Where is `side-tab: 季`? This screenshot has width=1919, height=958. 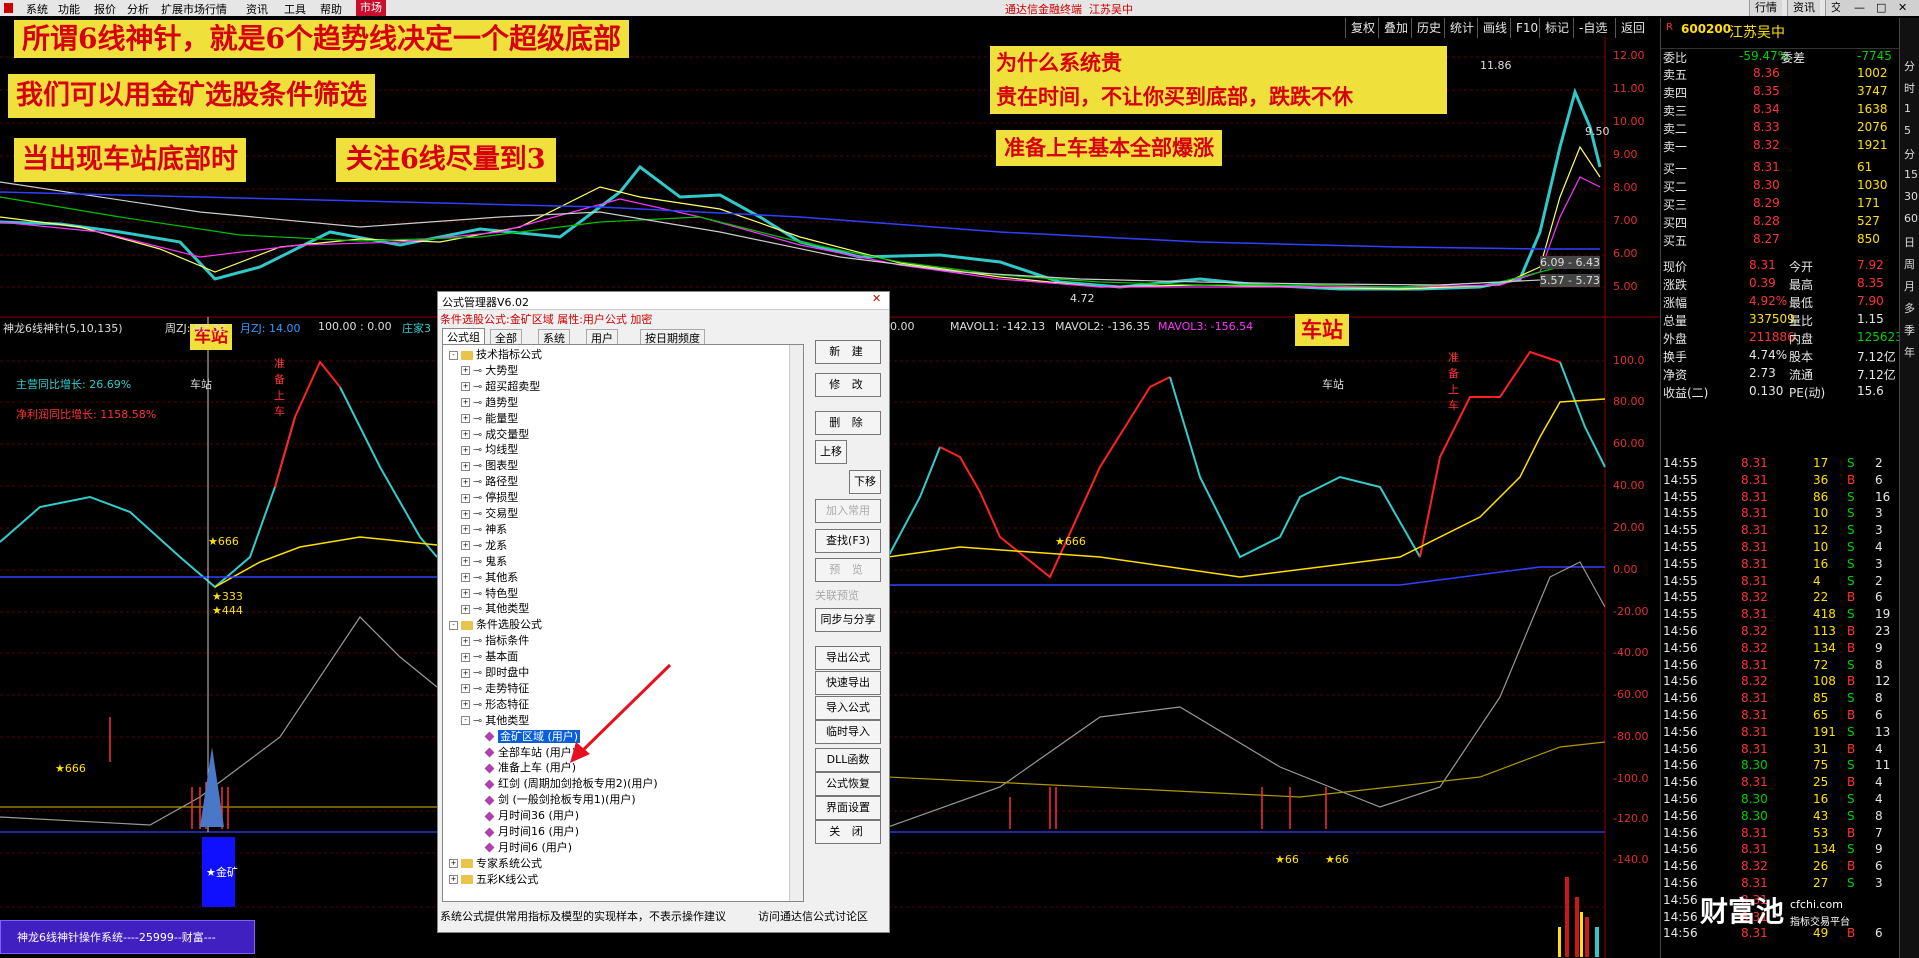
side-tab: 季 is located at coordinates (1909, 330).